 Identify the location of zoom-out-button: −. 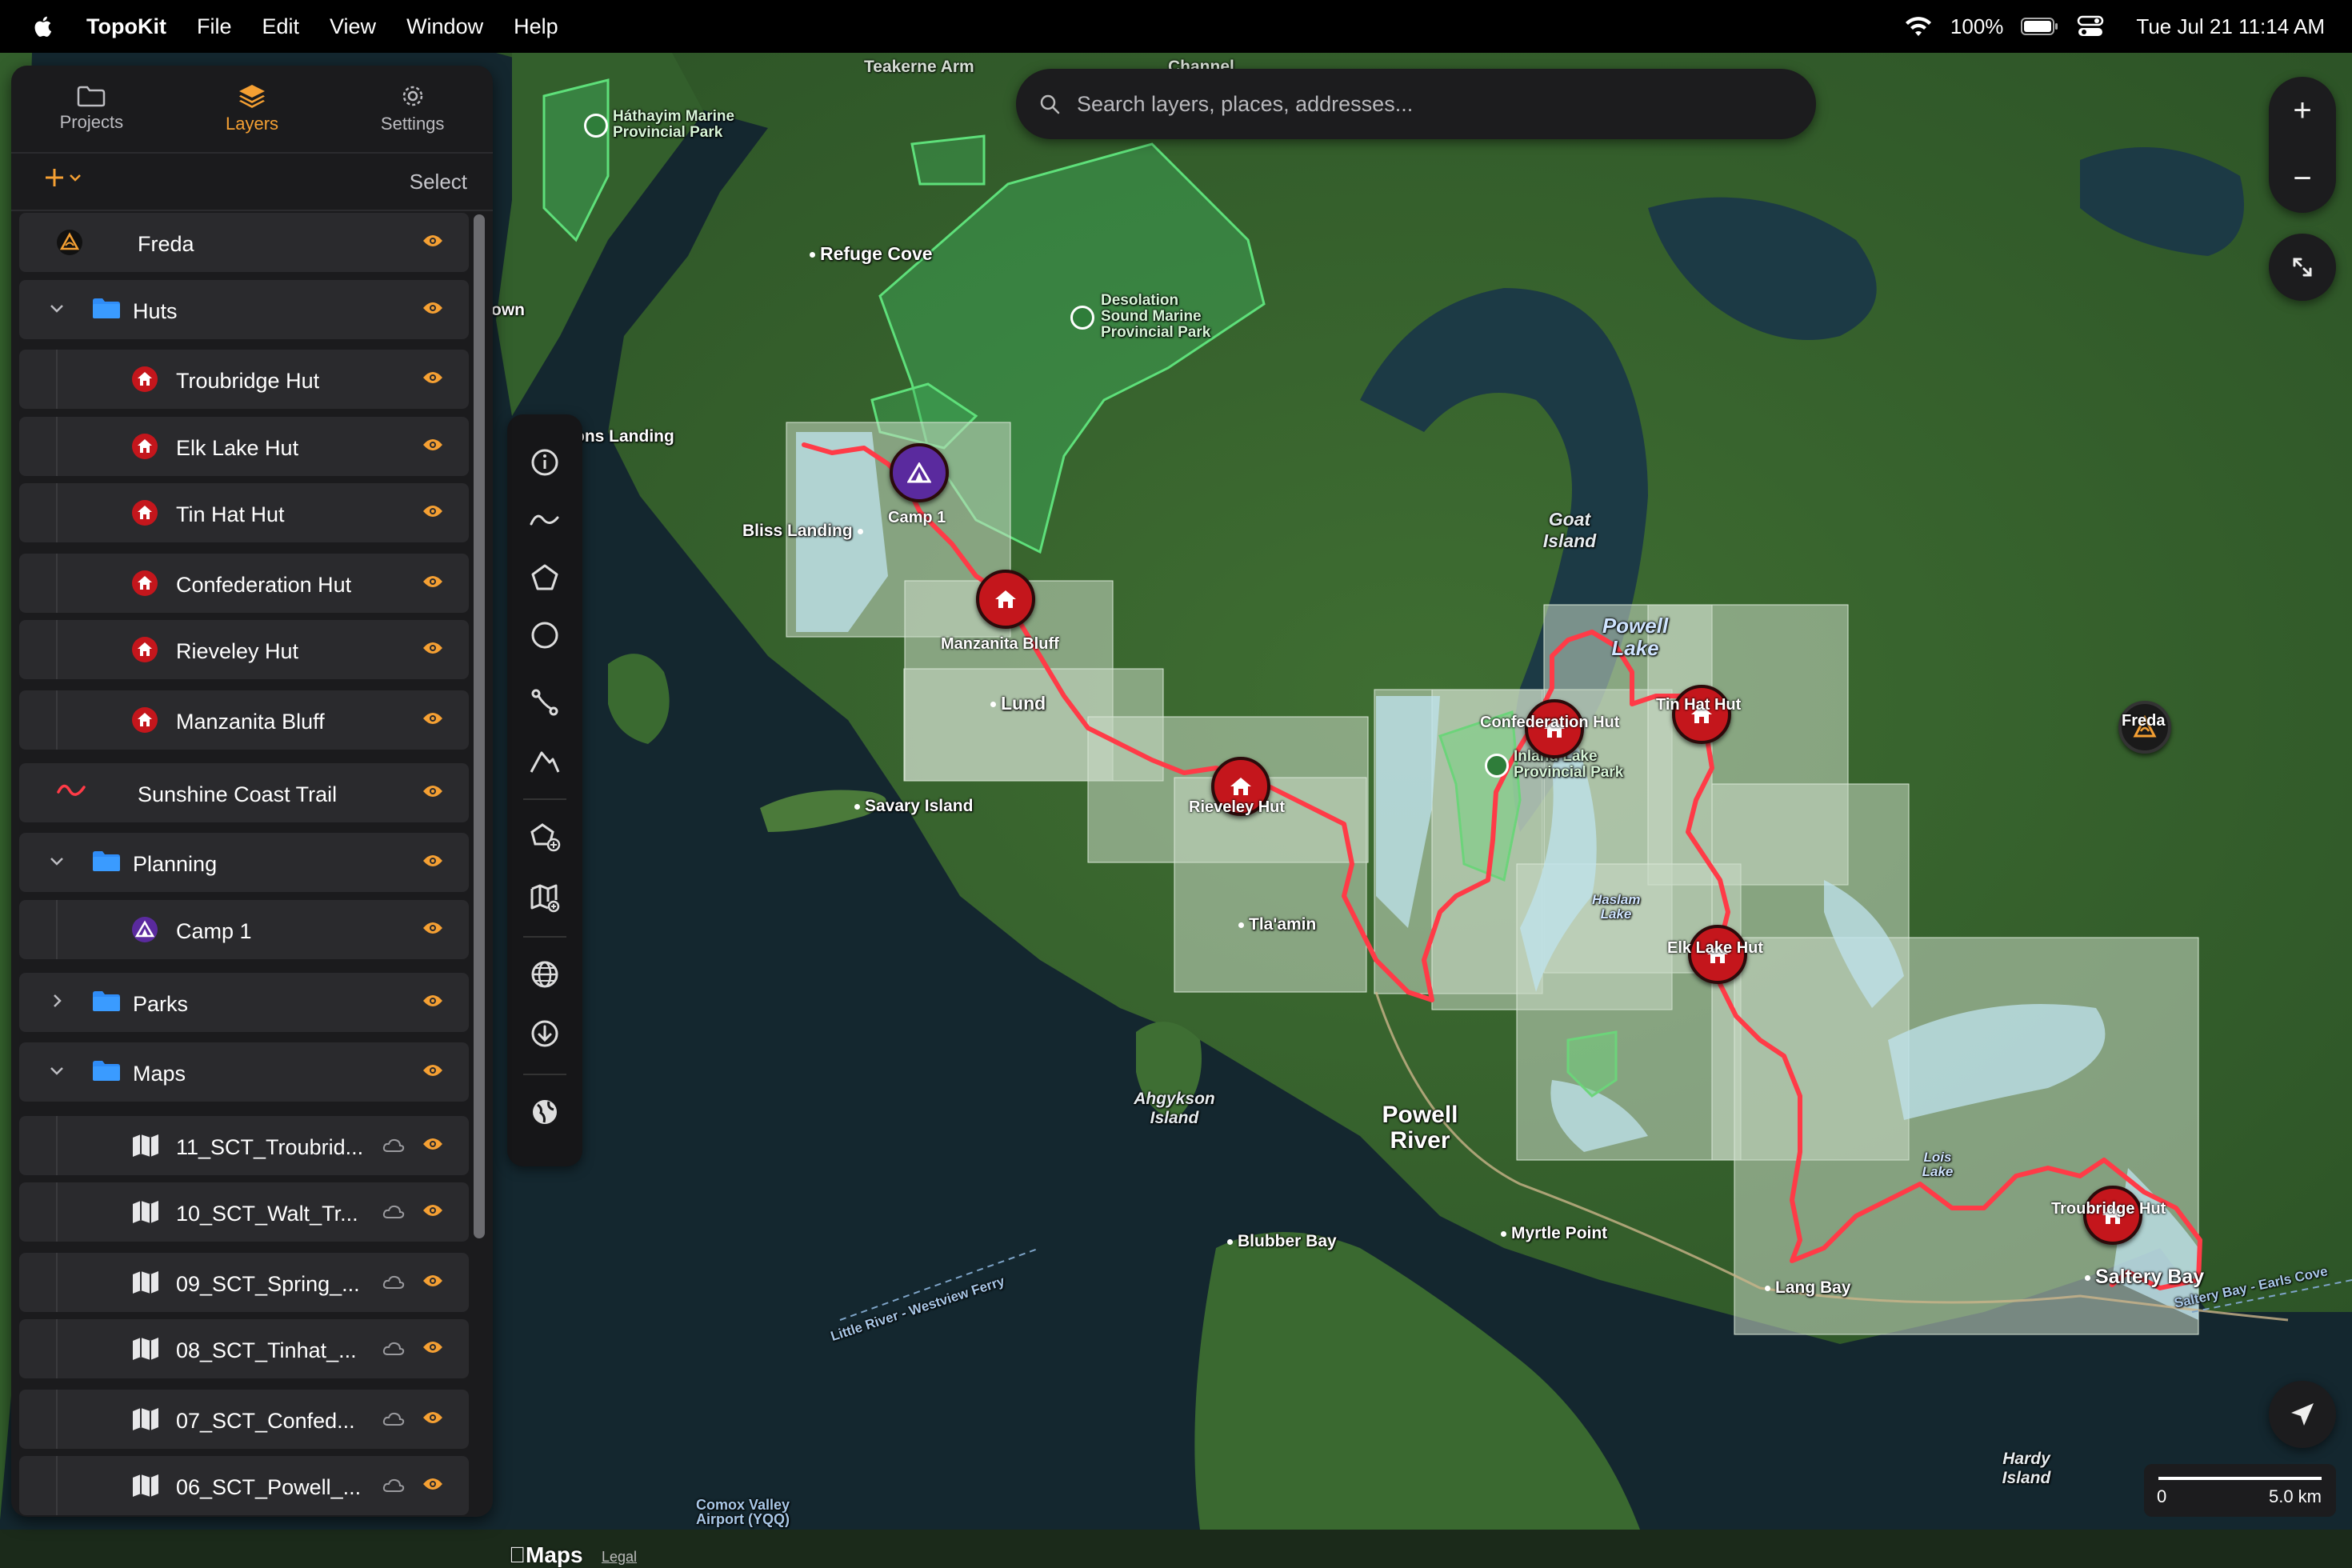
(2302, 179).